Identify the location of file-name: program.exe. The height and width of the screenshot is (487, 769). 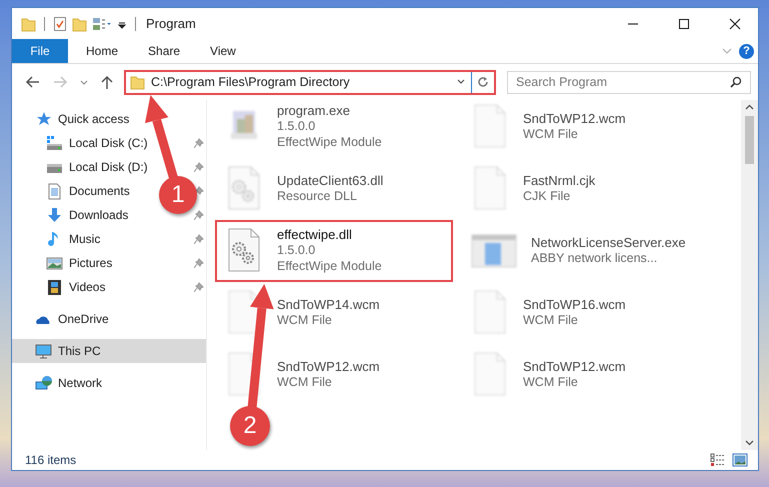
(329, 110).